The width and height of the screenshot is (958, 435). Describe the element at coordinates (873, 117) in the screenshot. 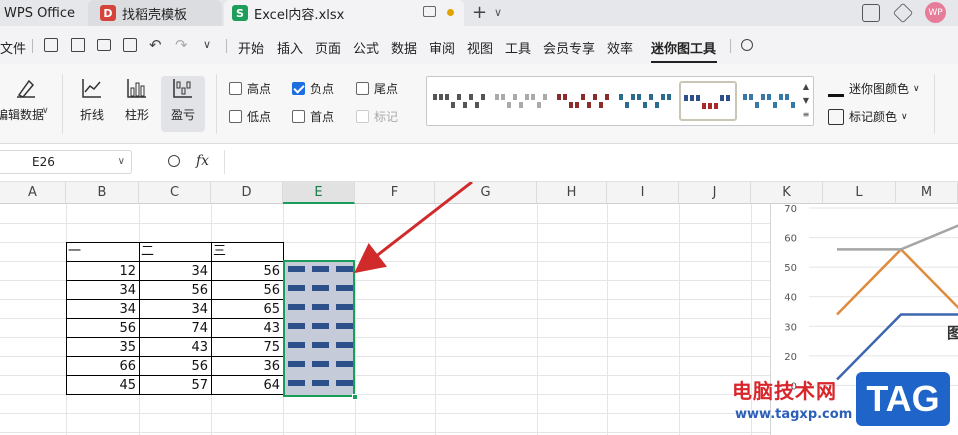

I see `marker-color-label: 标记颜色` at that location.